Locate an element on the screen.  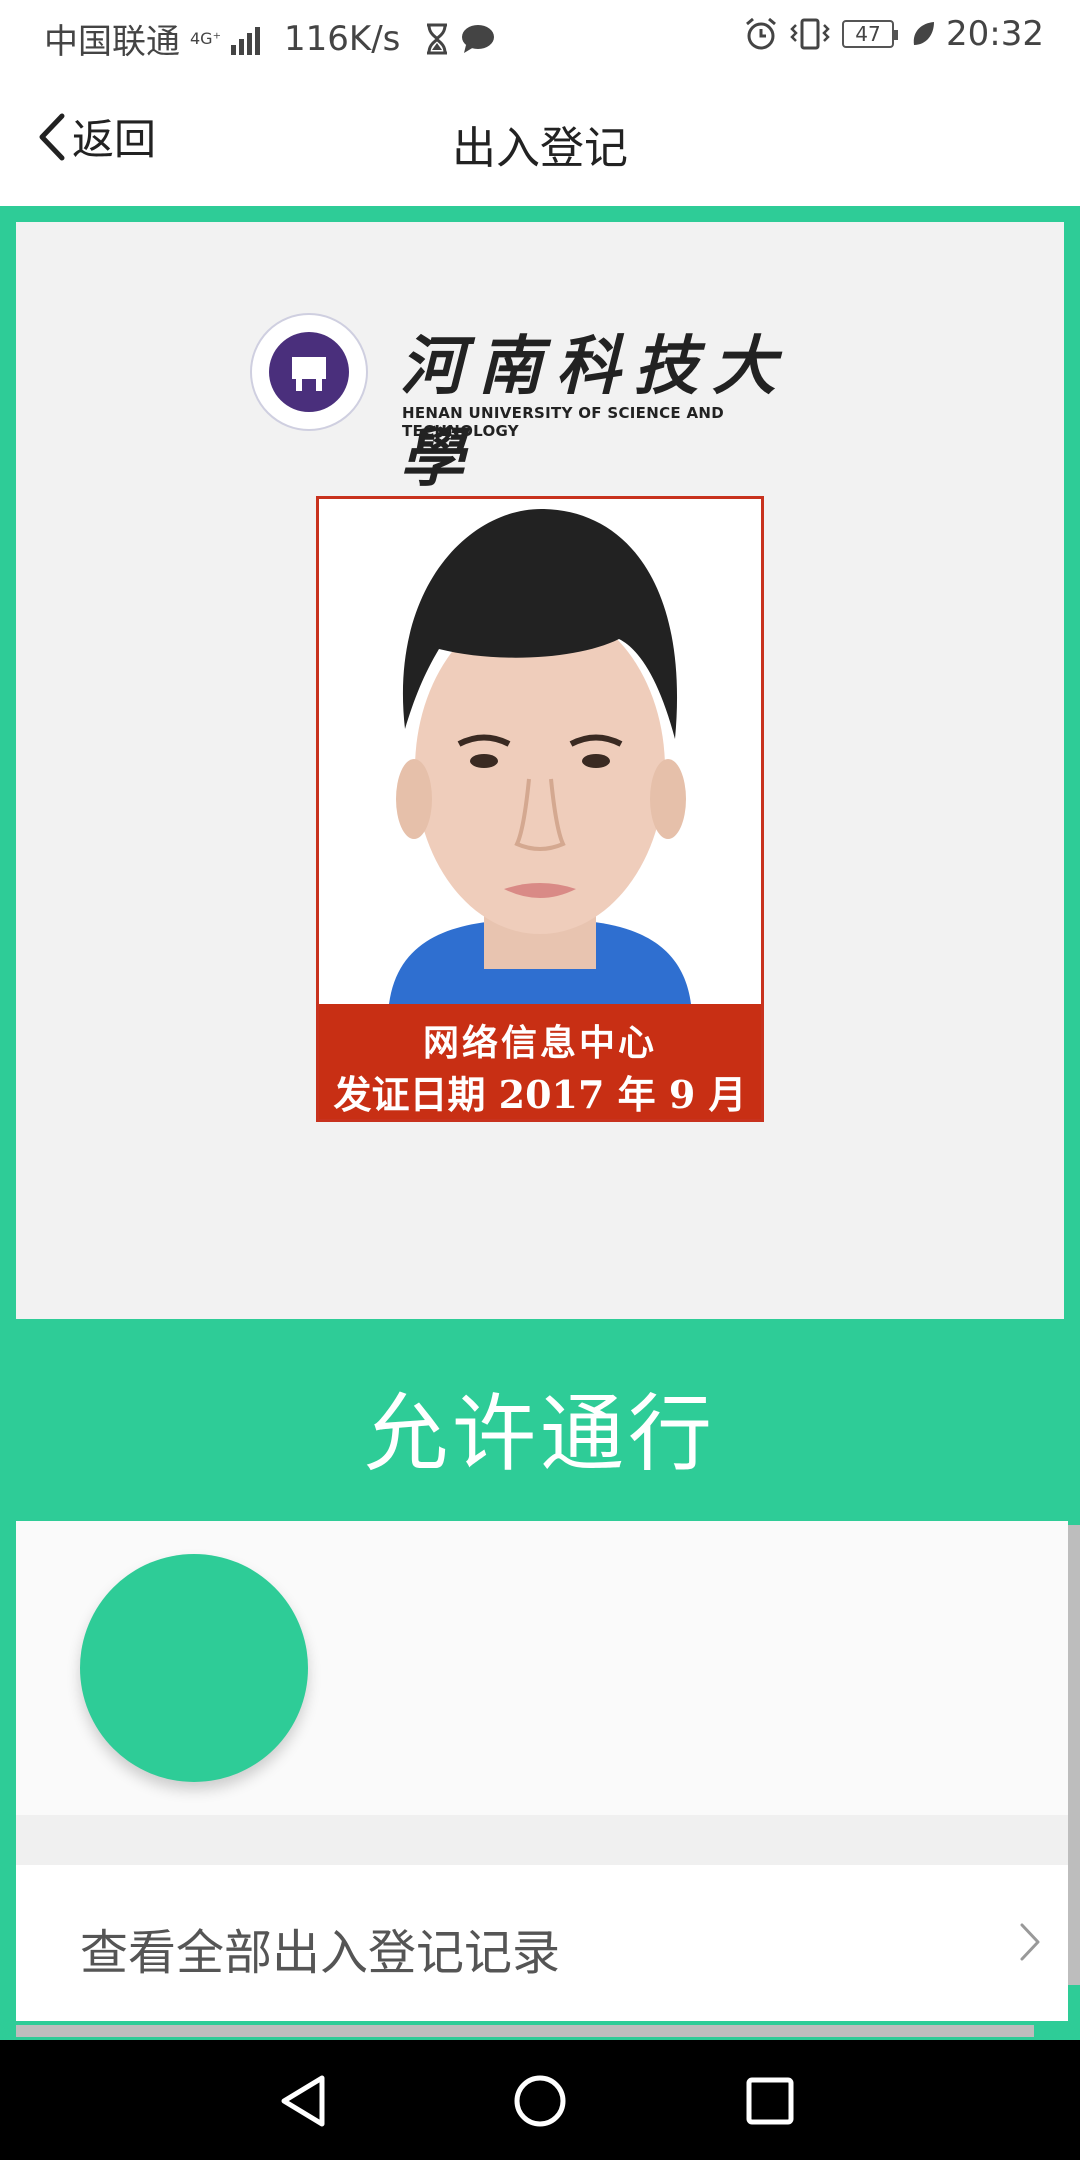
access-status-banner: 允许通行 is located at coordinates (540, 1420).